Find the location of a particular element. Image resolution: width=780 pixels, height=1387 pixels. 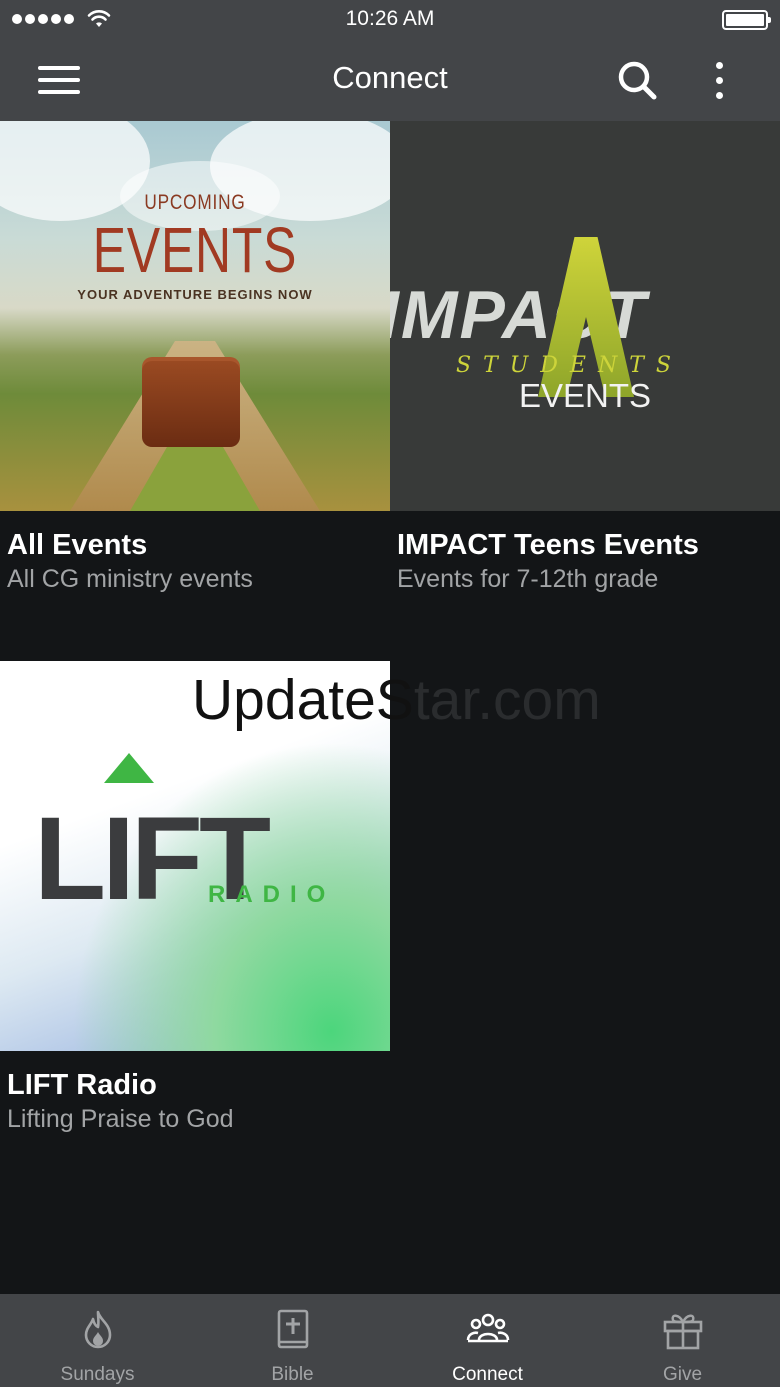

watermark-dim: tar.com is located at coordinates (507, 700).